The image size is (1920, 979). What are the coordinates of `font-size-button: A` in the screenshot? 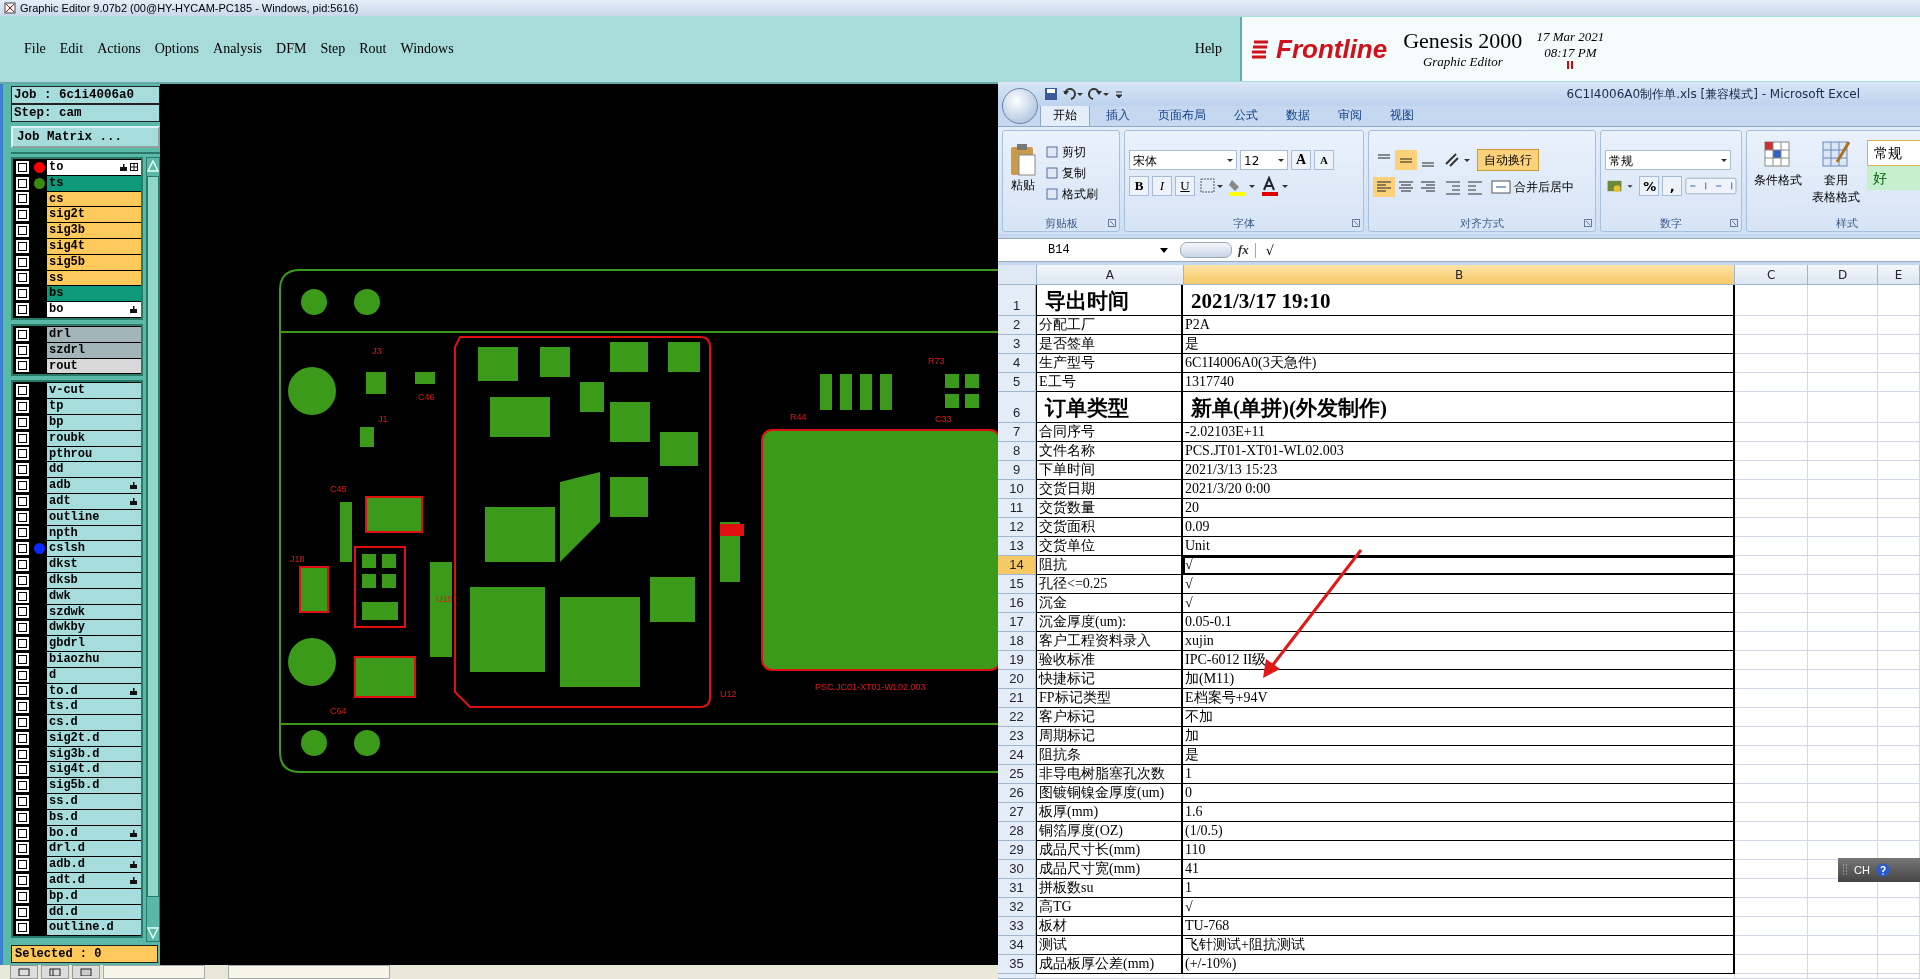 It's located at (1301, 160).